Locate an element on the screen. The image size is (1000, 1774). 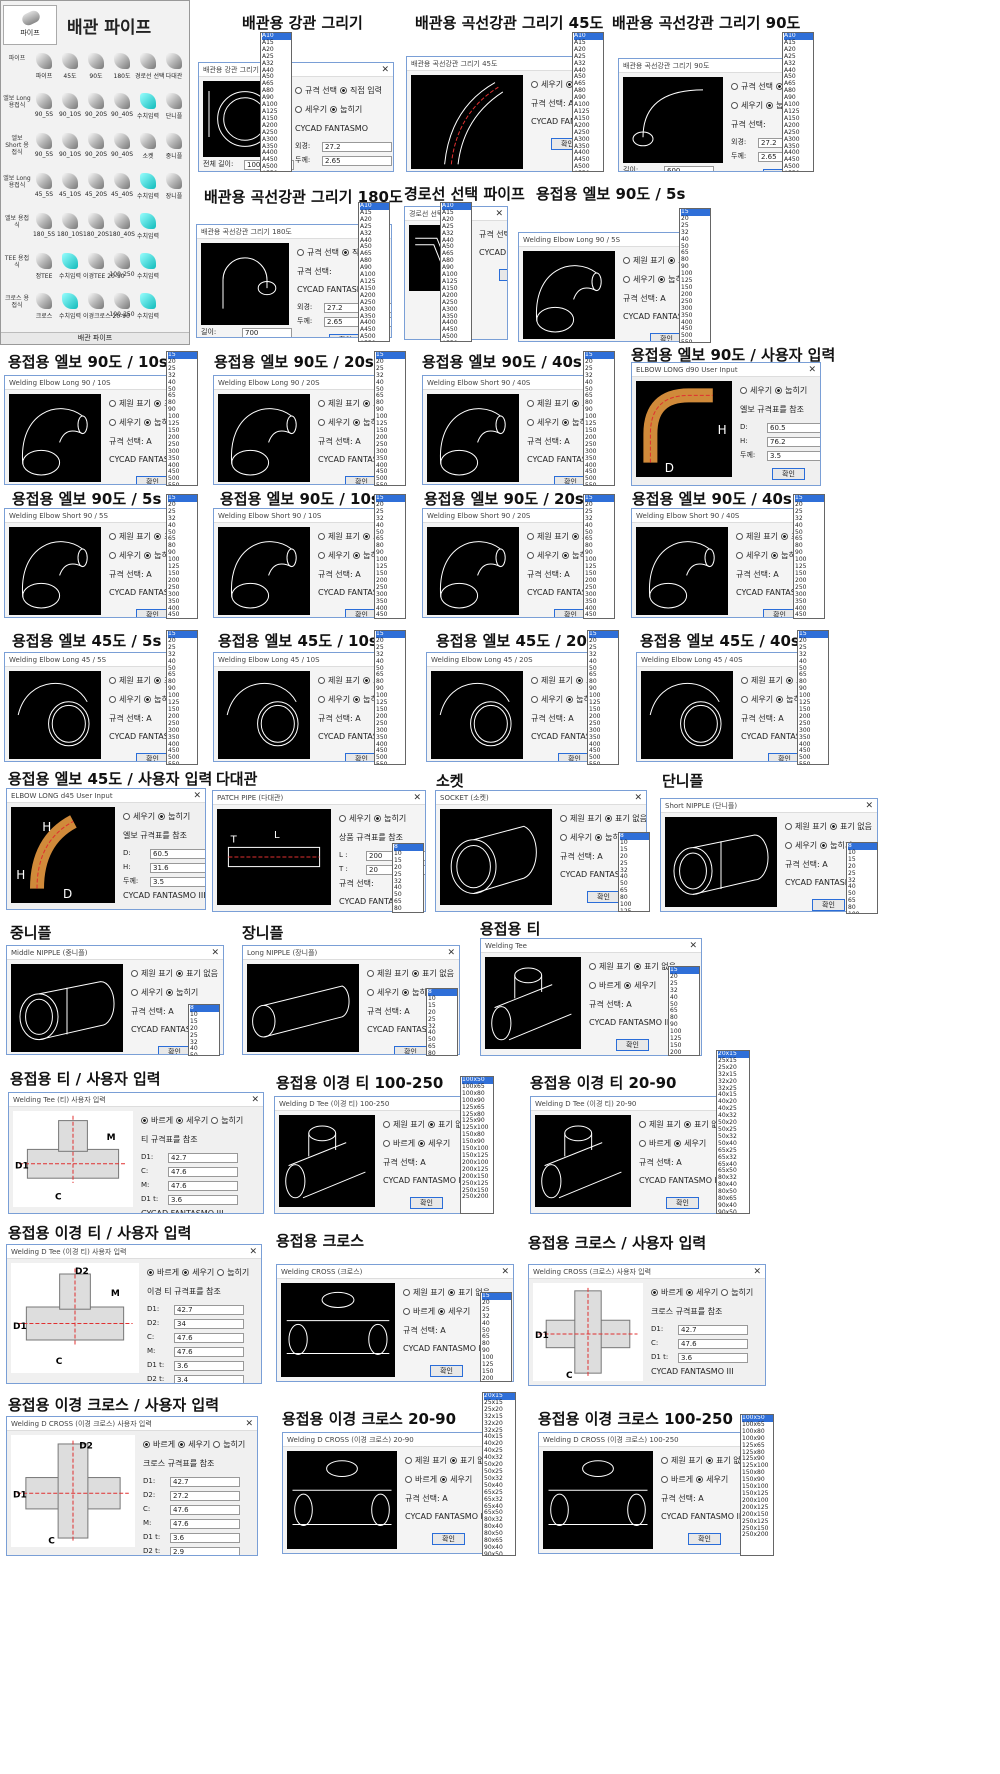
toolbar-item-button: 정TEE is located at coordinates (44, 266).